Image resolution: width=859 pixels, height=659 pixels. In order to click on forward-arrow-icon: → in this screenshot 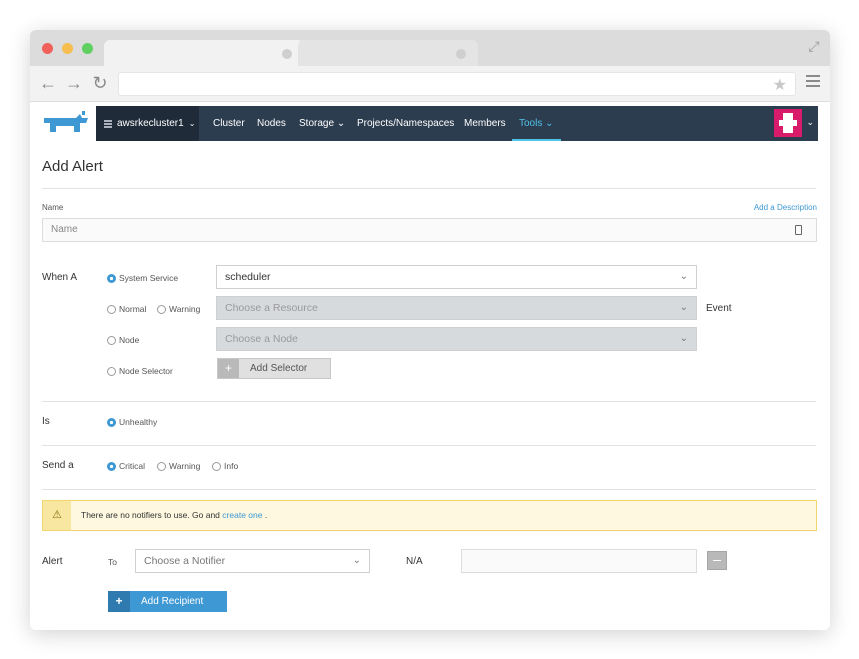, I will do `click(74, 83)`.